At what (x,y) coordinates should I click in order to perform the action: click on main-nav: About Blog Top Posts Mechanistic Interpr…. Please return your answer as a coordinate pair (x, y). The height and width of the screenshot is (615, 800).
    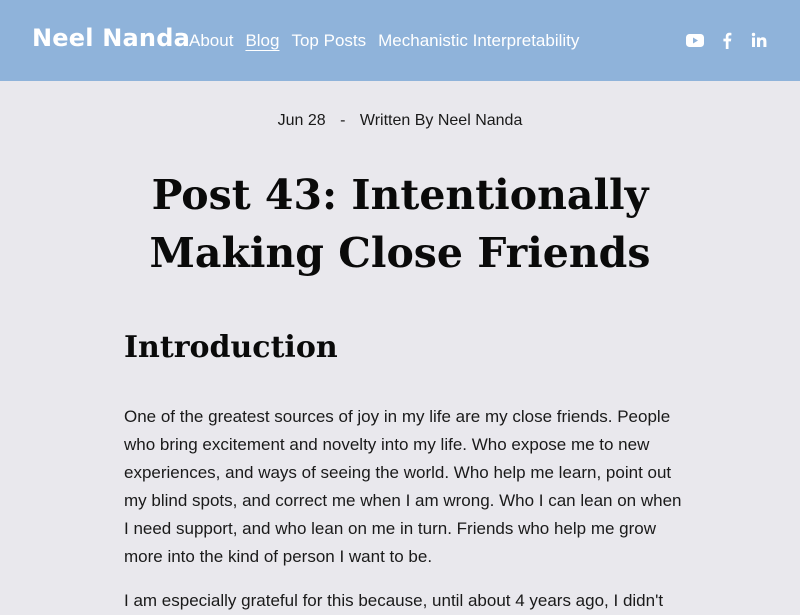
    Looking at the image, I should click on (384, 41).